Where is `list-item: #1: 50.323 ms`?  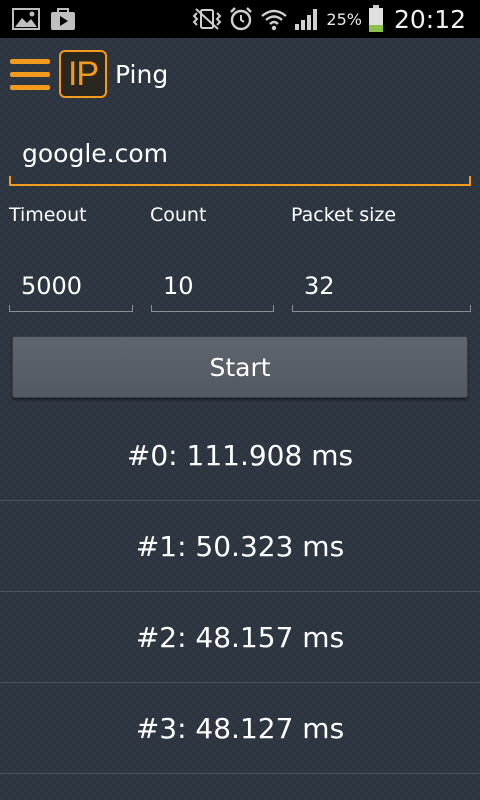
list-item: #1: 50.323 ms is located at coordinates (240, 546).